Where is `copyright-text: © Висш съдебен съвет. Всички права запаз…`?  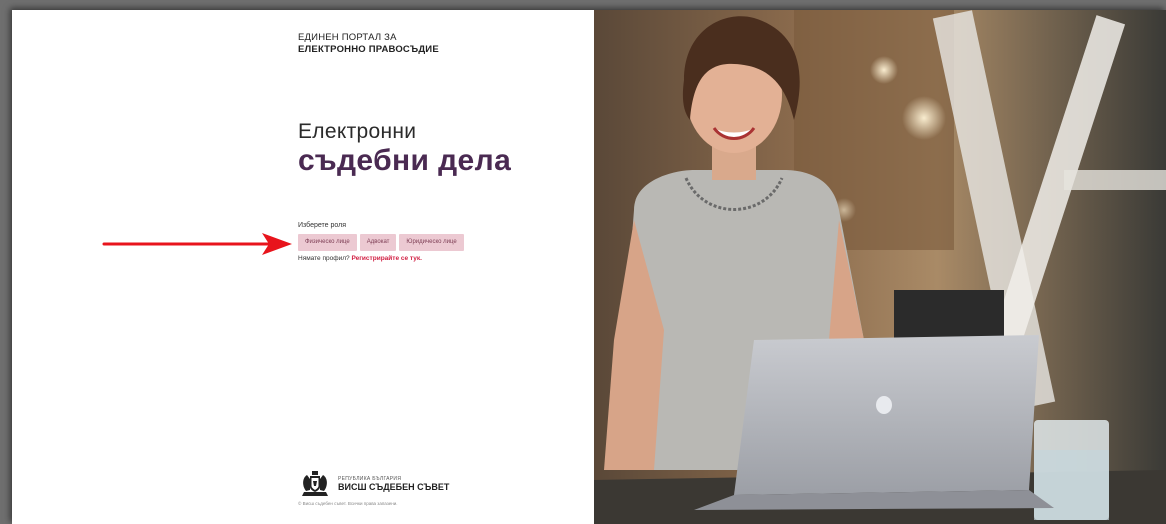 copyright-text: © Висш съдебен съвет. Всички права запаз… is located at coordinates (348, 503).